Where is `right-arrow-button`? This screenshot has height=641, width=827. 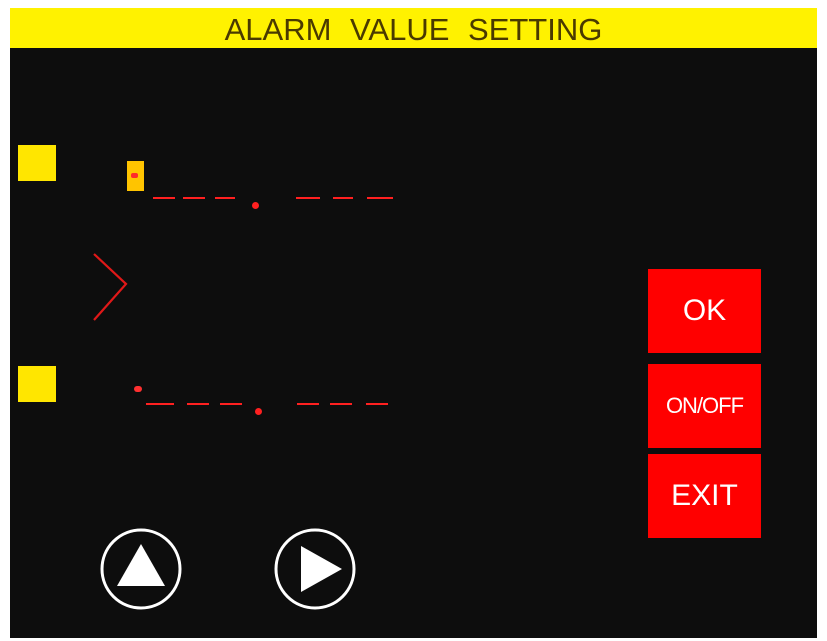
right-arrow-button is located at coordinates (315, 569).